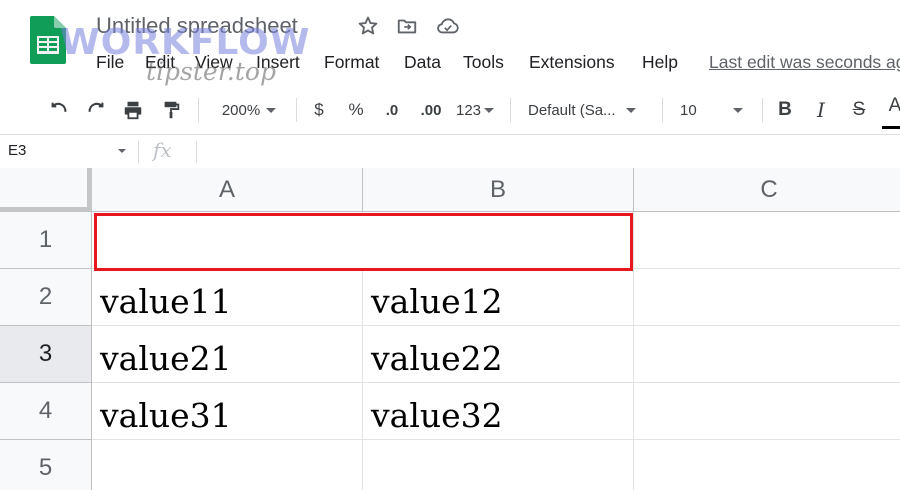 This screenshot has height=490, width=900. I want to click on cell-c4, so click(767, 411).